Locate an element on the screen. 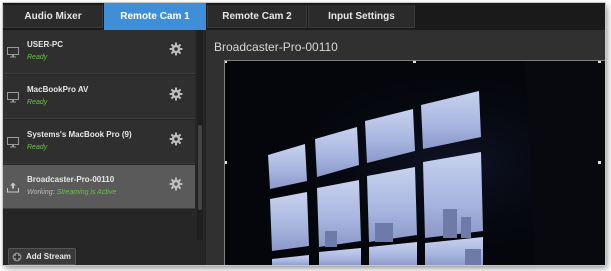  preview-title: Broadcaster-Pro-00110 is located at coordinates (276, 47).